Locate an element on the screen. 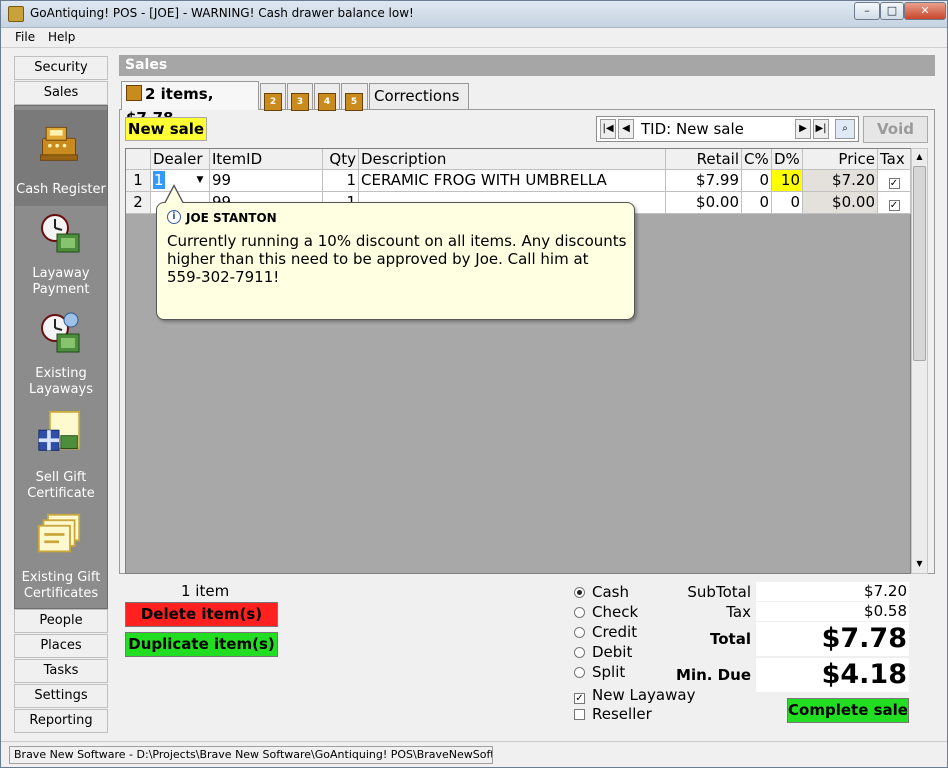 The image size is (948, 768). retail-cell: $0.00 is located at coordinates (704, 203).